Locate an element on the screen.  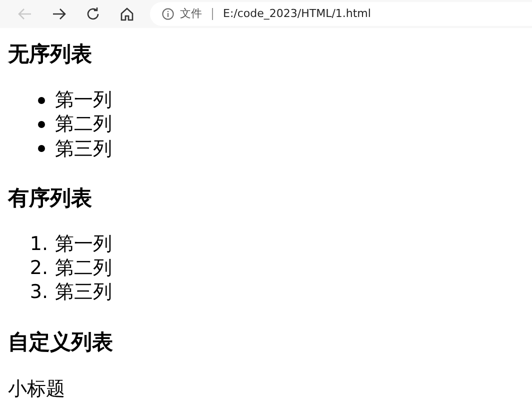
list-number: 1. is located at coordinates (39, 244).